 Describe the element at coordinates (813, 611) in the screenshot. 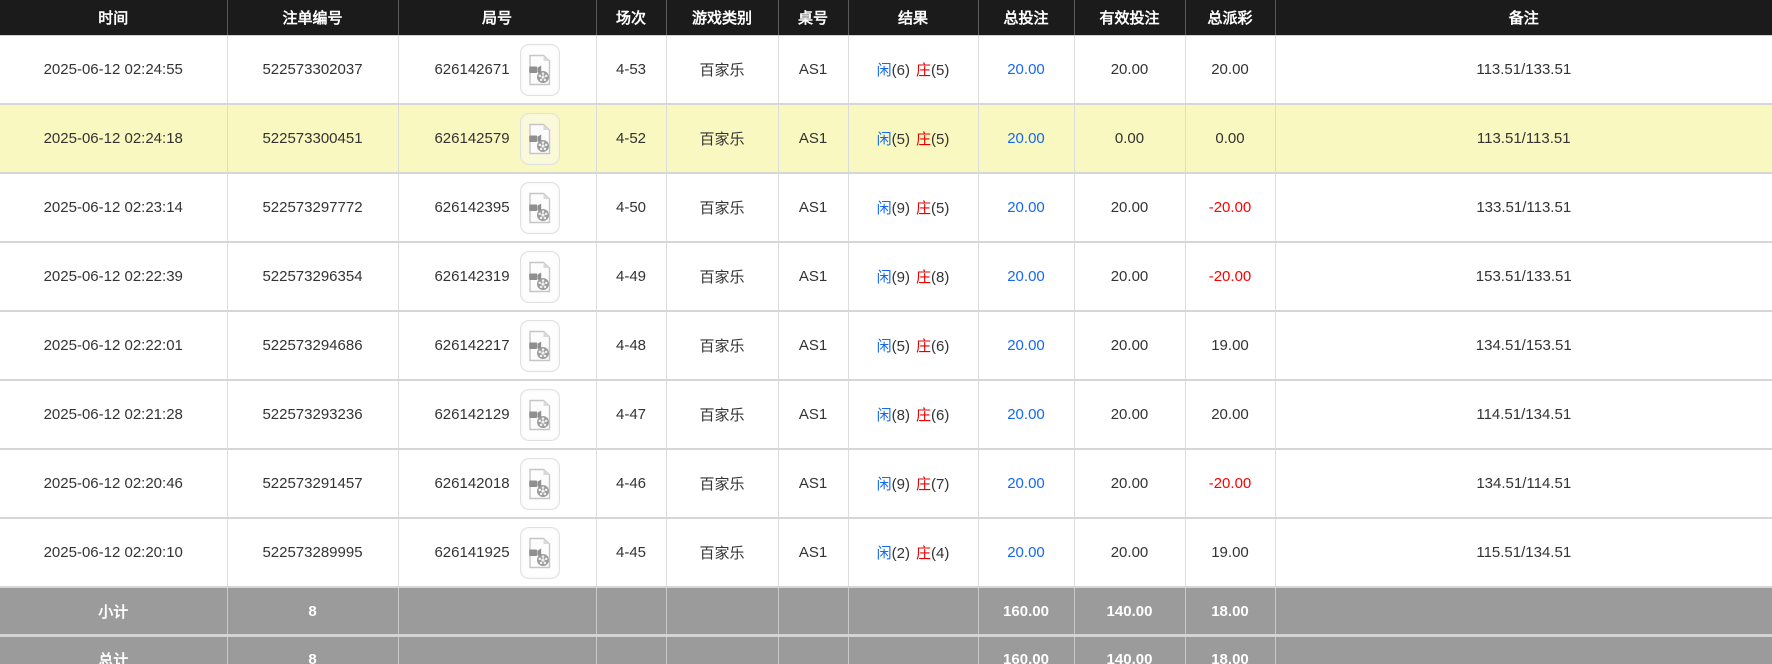

I see `footer-table-no` at that location.